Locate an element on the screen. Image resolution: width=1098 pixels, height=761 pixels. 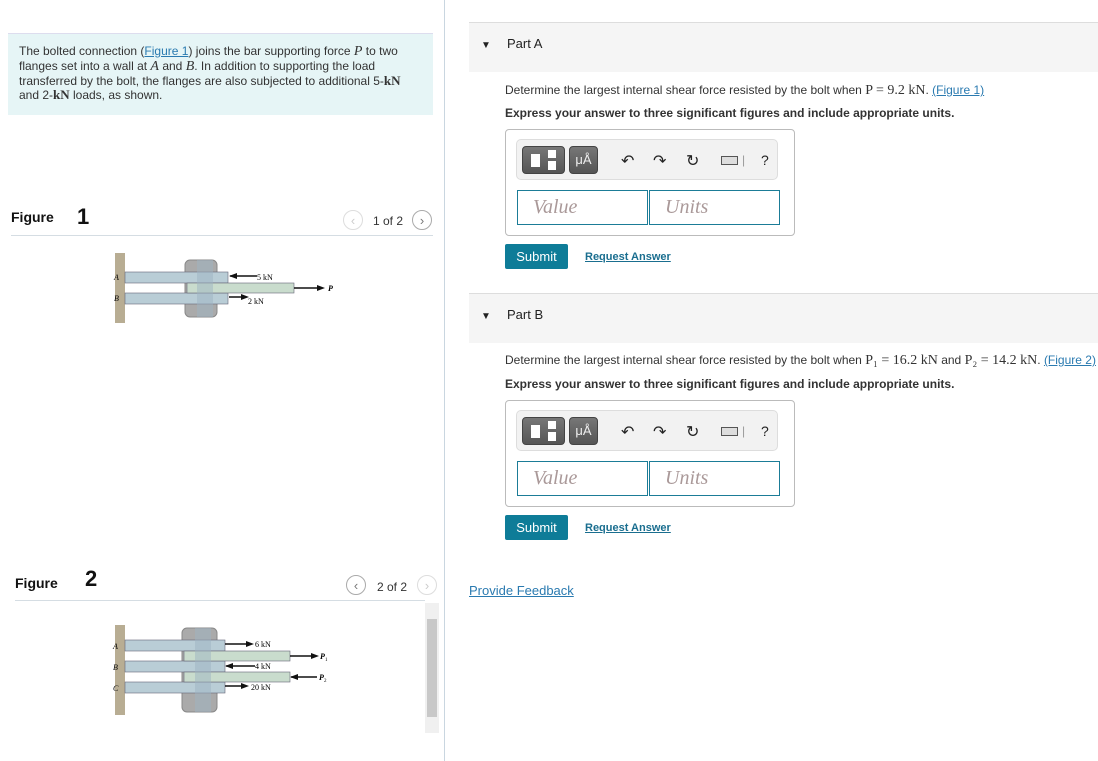
figure-2-image: A B C 6 kN 4 kN 20 kN P 1 P 2 is located at coordinates (220, 670).